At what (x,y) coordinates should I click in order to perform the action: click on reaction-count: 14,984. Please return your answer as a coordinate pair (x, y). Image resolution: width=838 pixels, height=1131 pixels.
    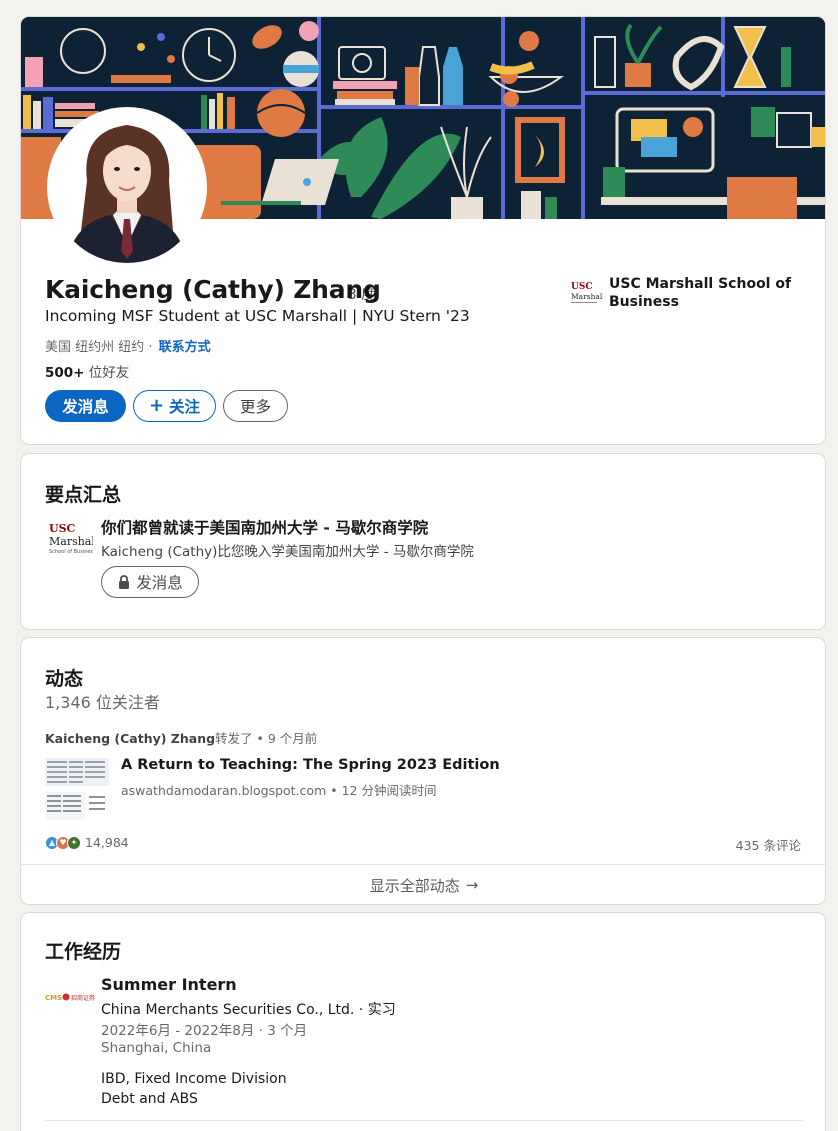
    Looking at the image, I should click on (107, 842).